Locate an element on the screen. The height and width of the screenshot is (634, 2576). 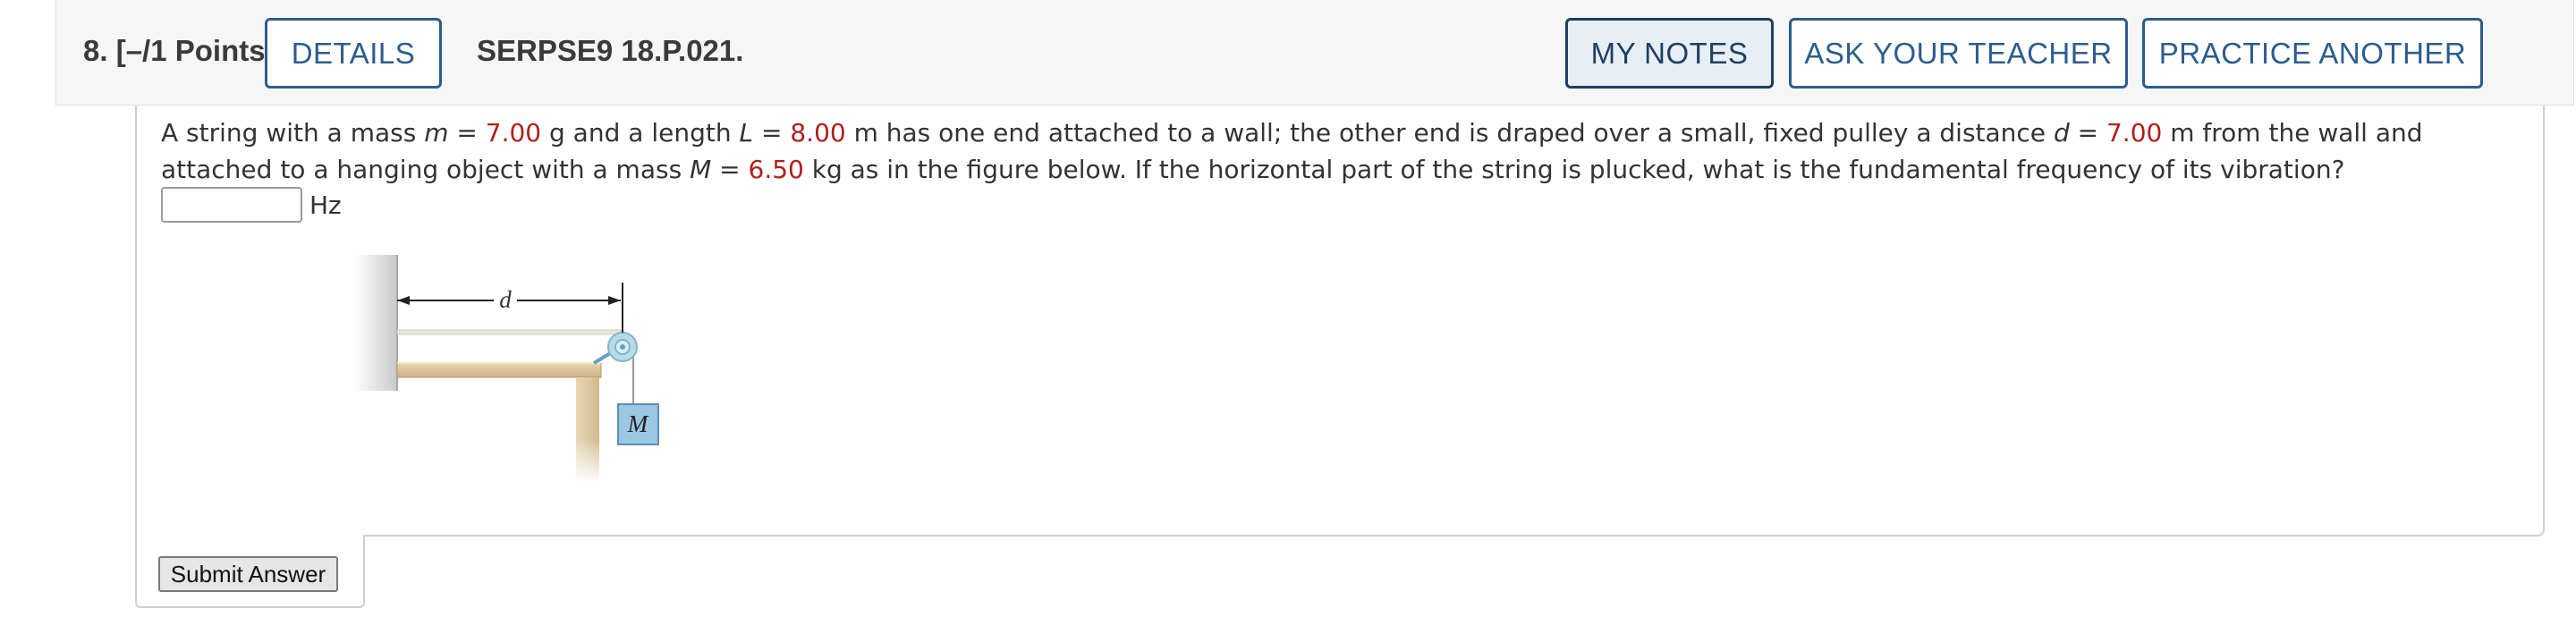
shelf is located at coordinates (499, 370).